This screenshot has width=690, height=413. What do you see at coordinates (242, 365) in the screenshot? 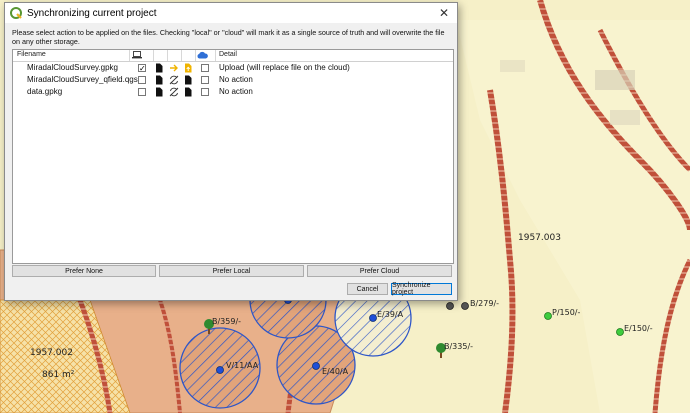
I see `map-label-point: V/11/AA` at bounding box center [242, 365].